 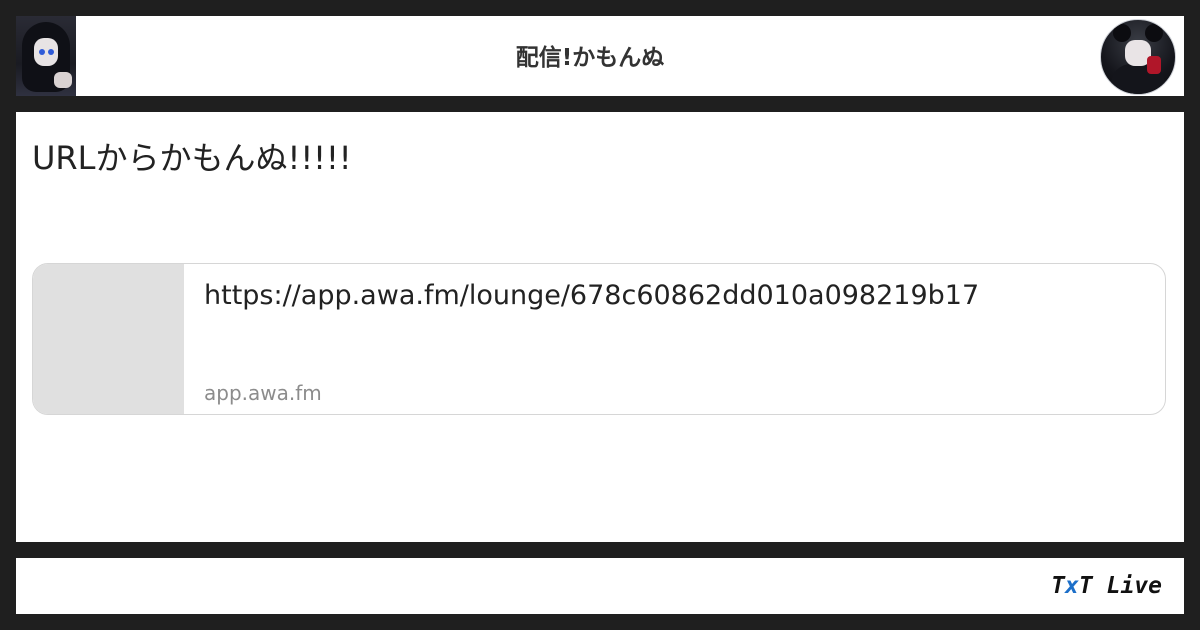 I want to click on brand-letter-t2: T, so click(x=1085, y=586).